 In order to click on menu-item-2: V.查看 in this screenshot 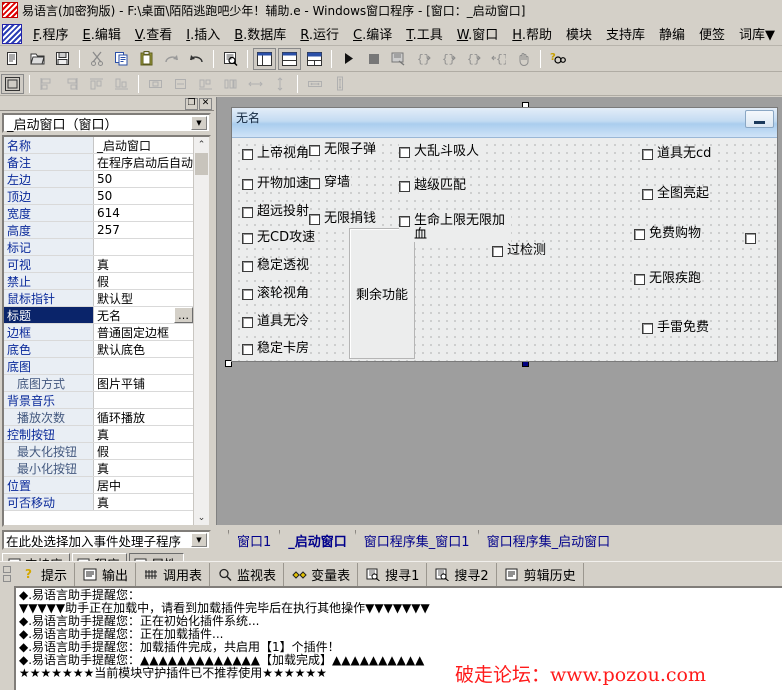, I will do `click(153, 33)`.